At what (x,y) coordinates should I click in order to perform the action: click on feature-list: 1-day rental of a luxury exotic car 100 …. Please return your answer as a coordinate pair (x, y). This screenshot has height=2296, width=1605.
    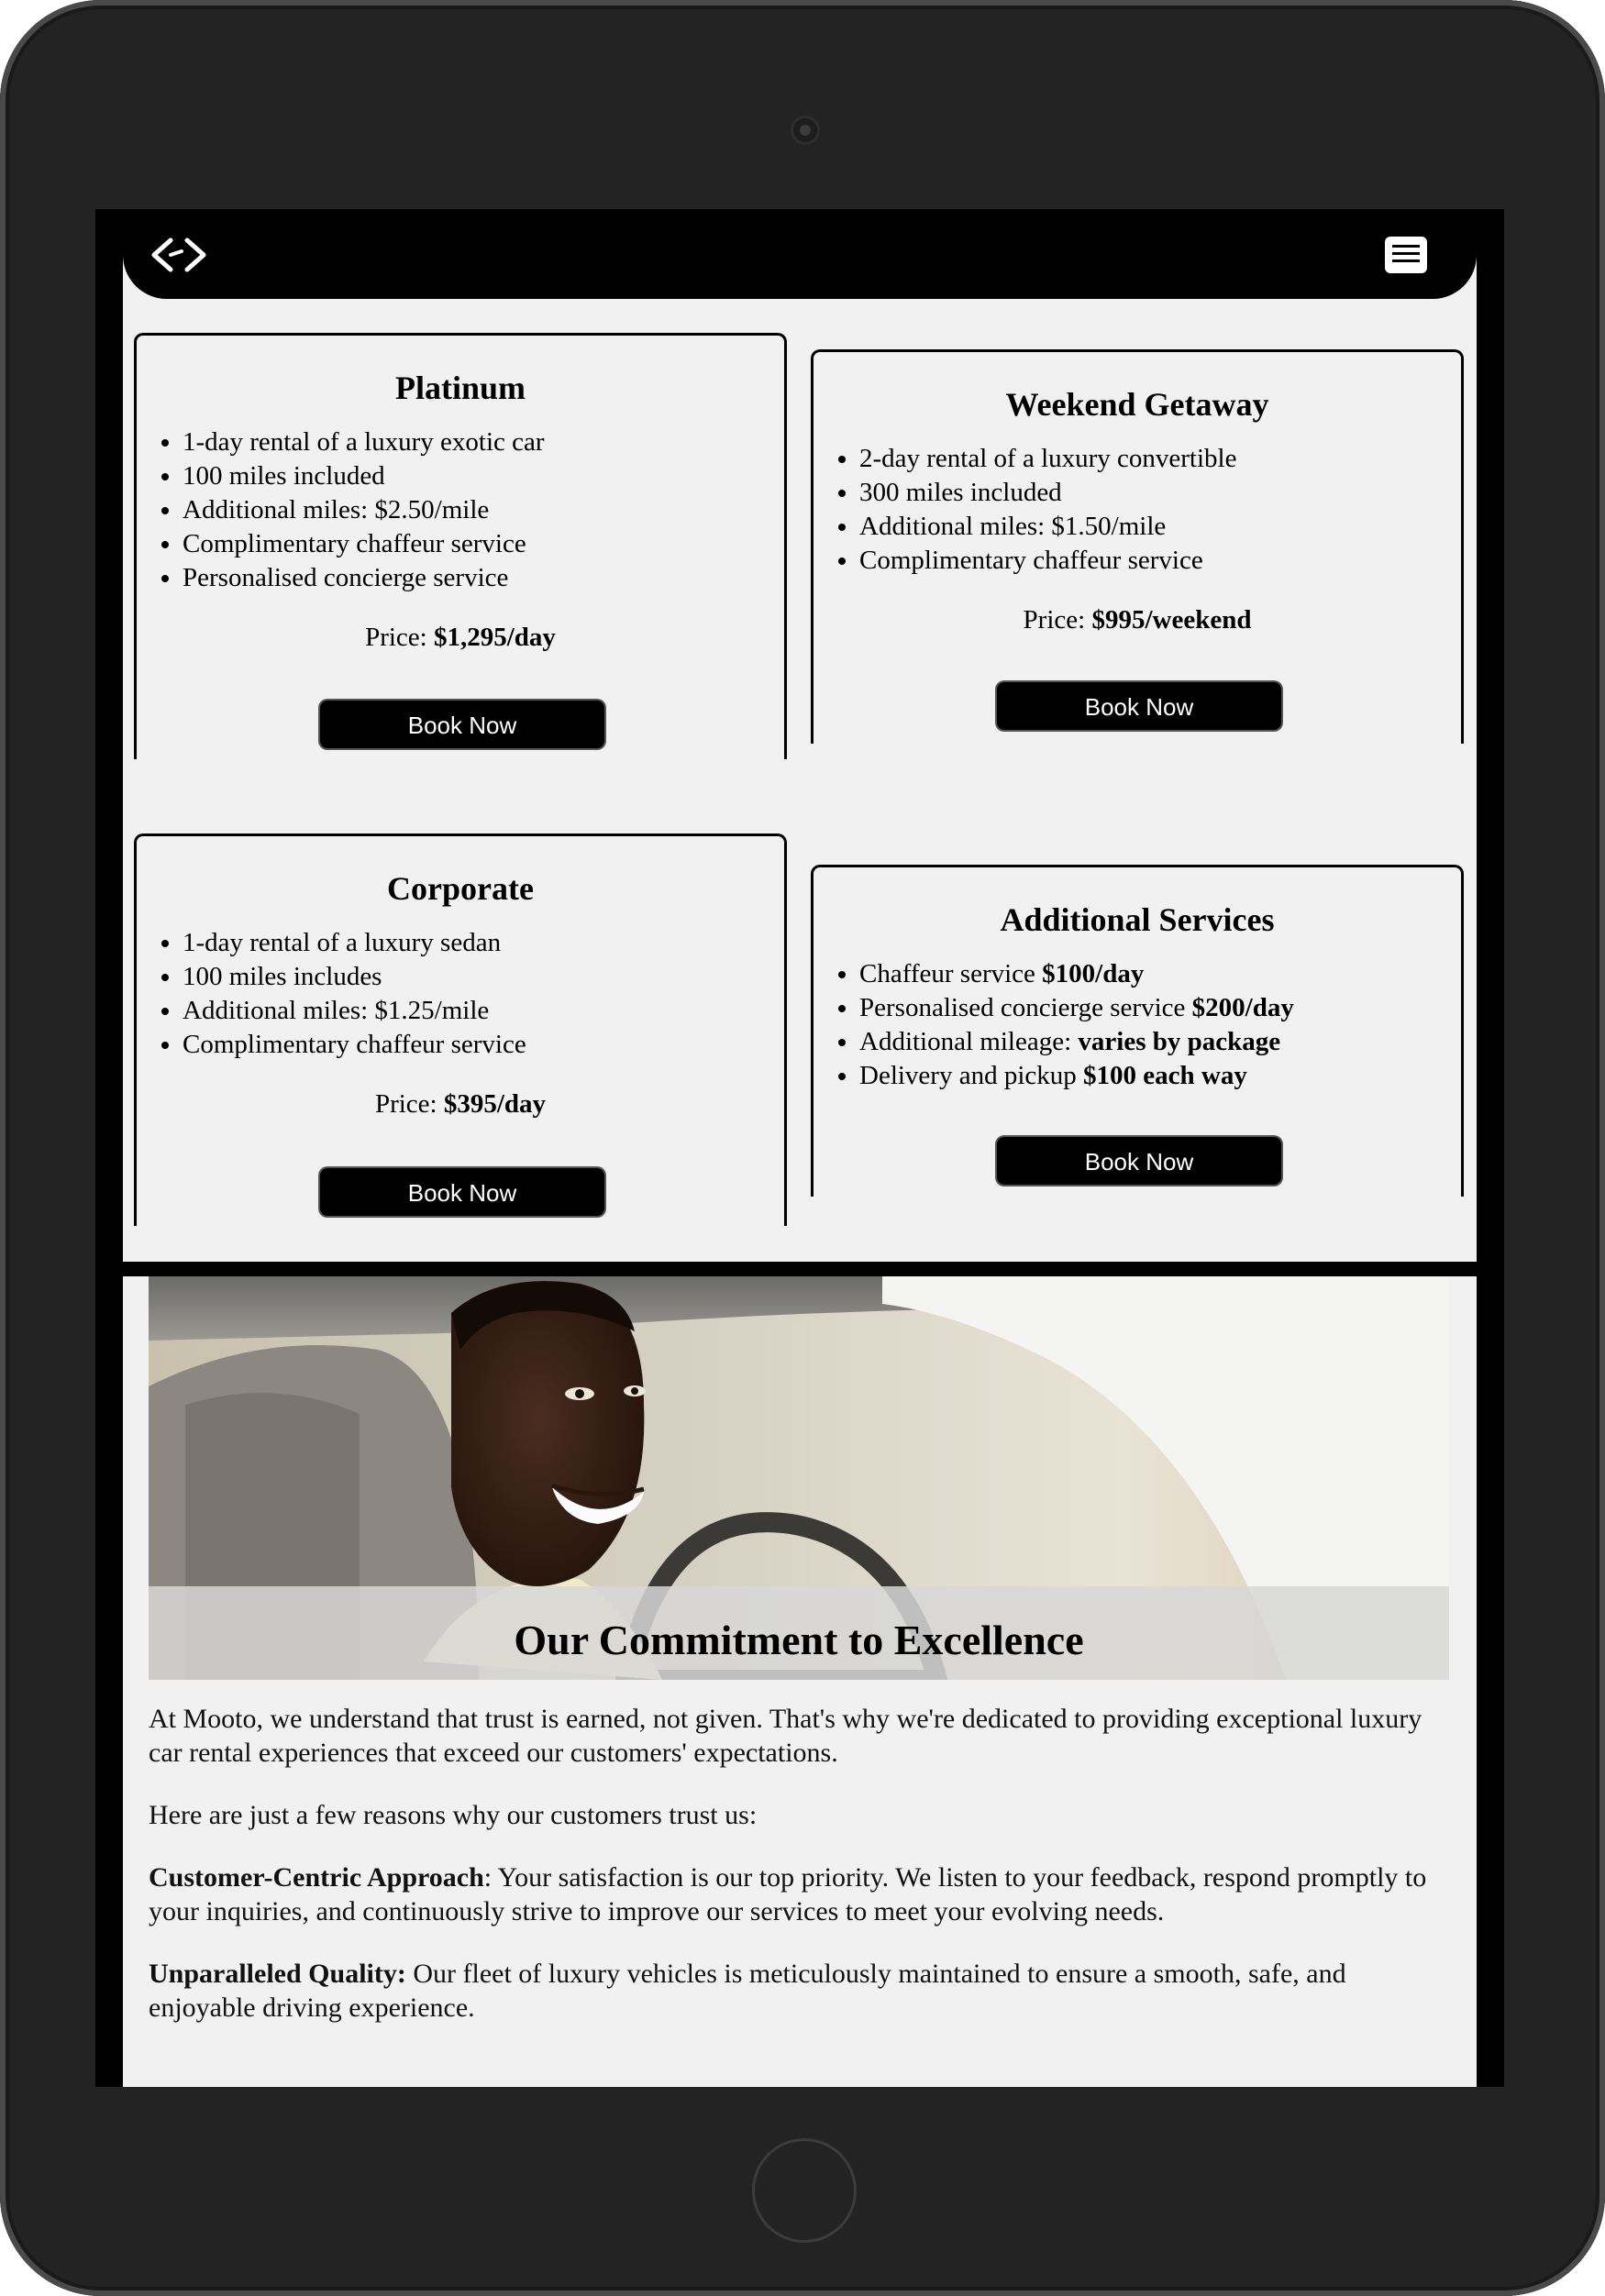
    Looking at the image, I should click on (460, 510).